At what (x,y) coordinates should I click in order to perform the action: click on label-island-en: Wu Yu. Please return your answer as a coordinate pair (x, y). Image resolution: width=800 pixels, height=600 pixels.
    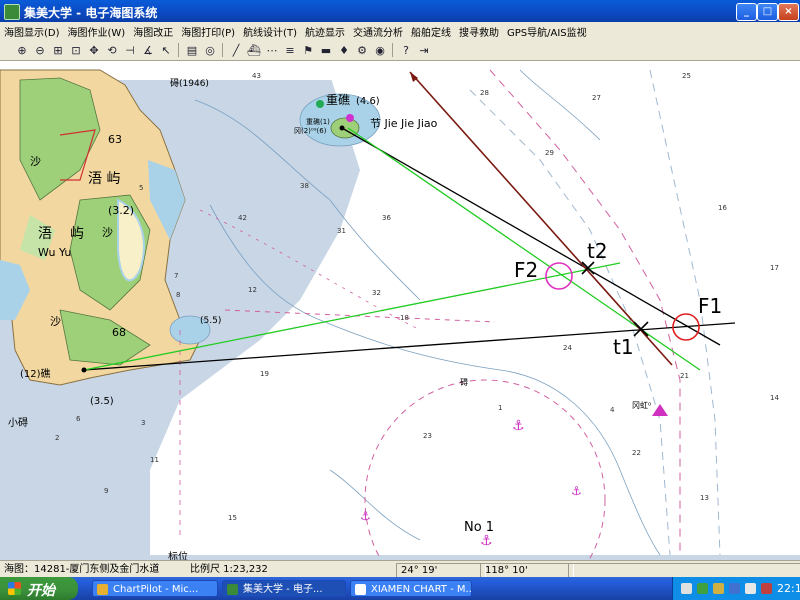
    Looking at the image, I should click on (54, 252).